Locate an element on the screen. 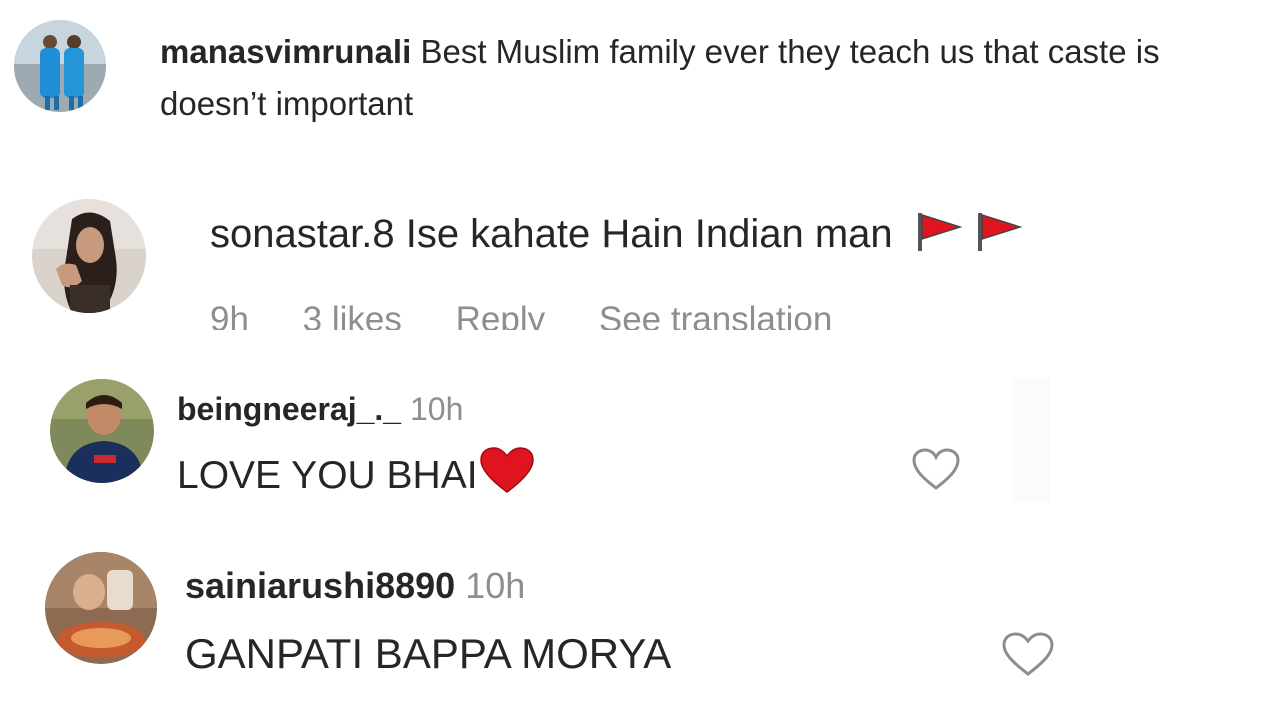  comment-body: GANPATI BAPPA MORYA is located at coordinates (428, 653).